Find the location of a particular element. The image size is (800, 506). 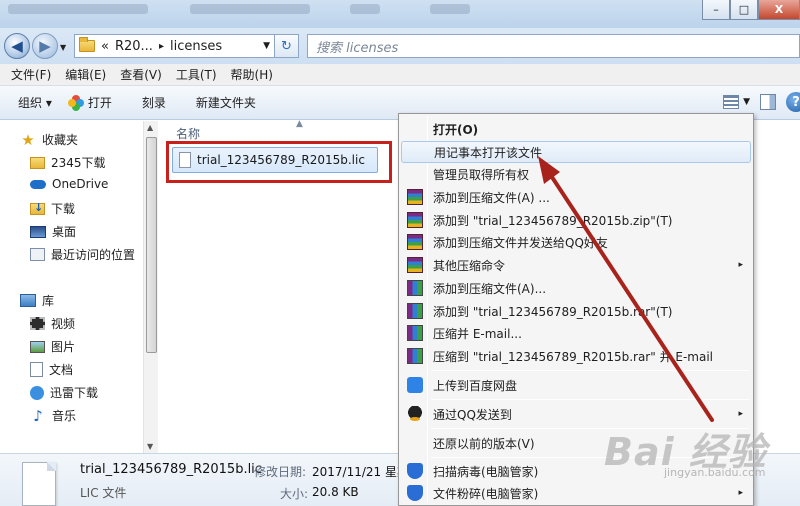

sort-up-icon: ▲ is located at coordinates (299, 124).